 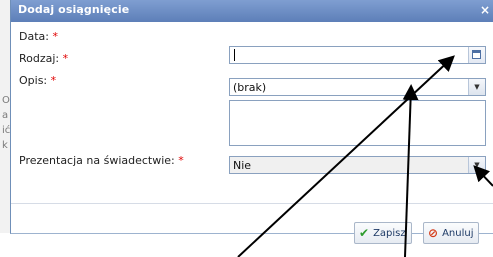 What do you see at coordinates (97, 160) in the screenshot?
I see `presentation-label-text: Prezentacja na świadectwie:` at bounding box center [97, 160].